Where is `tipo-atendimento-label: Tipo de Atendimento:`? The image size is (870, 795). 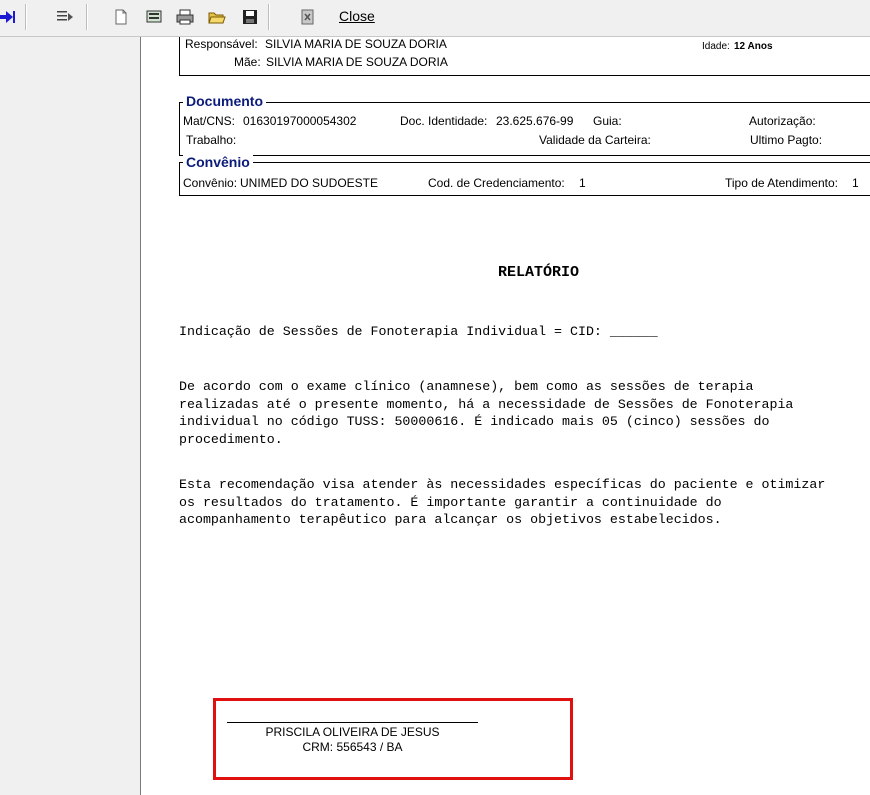
tipo-atendimento-label: Tipo de Atendimento: is located at coordinates (781, 183).